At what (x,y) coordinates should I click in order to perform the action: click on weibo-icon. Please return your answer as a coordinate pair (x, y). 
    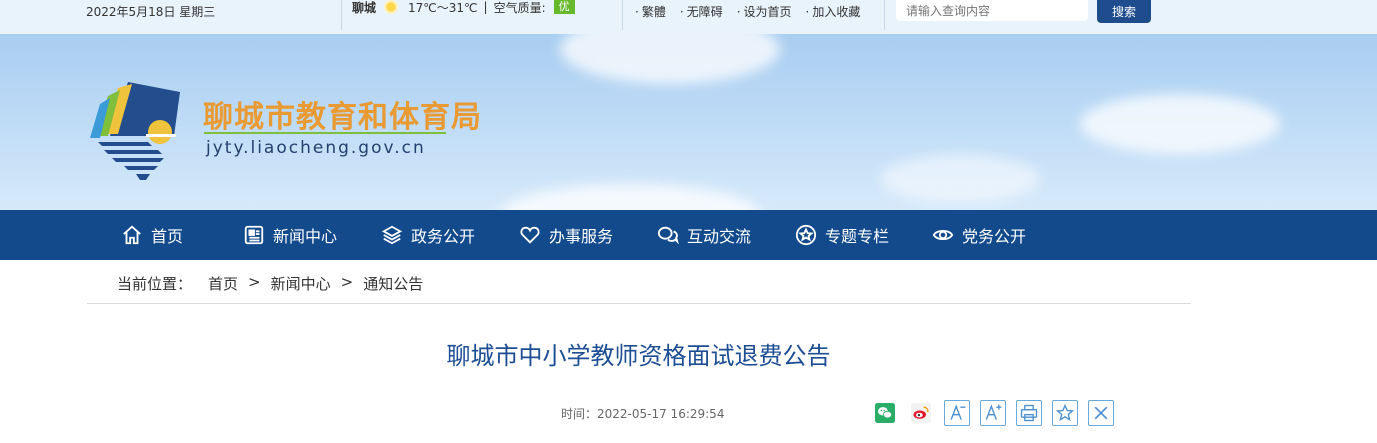
    Looking at the image, I should click on (921, 413).